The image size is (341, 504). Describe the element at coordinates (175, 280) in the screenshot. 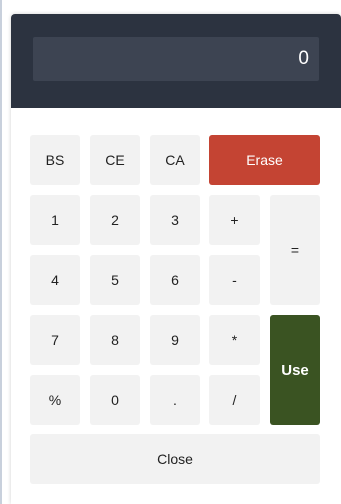

I see `key-6-button: 6` at that location.